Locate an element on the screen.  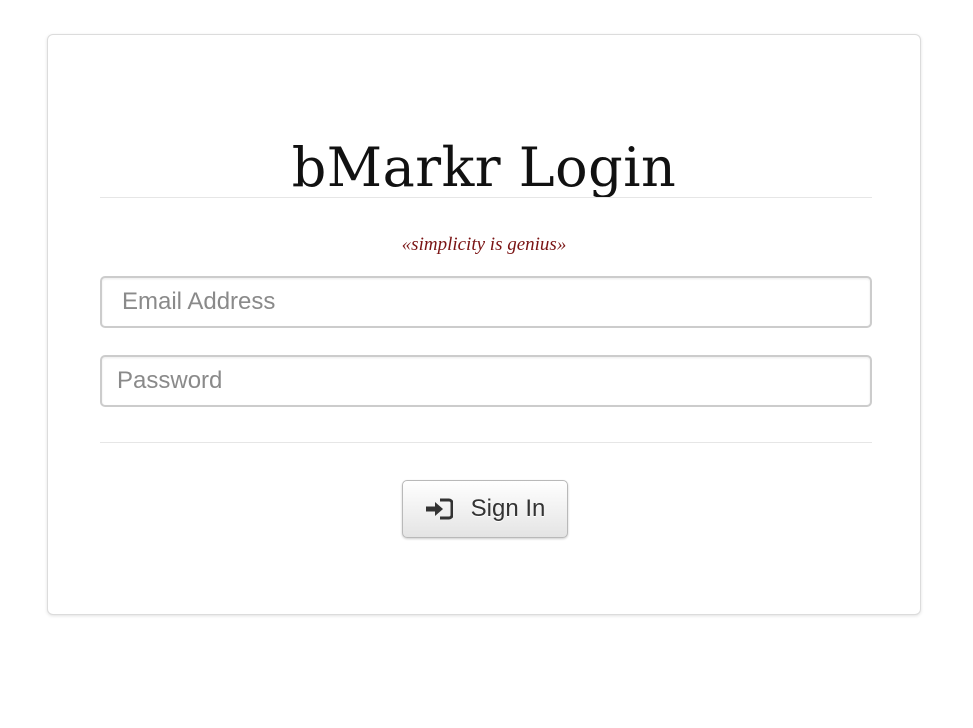
password-field is located at coordinates (486, 381).